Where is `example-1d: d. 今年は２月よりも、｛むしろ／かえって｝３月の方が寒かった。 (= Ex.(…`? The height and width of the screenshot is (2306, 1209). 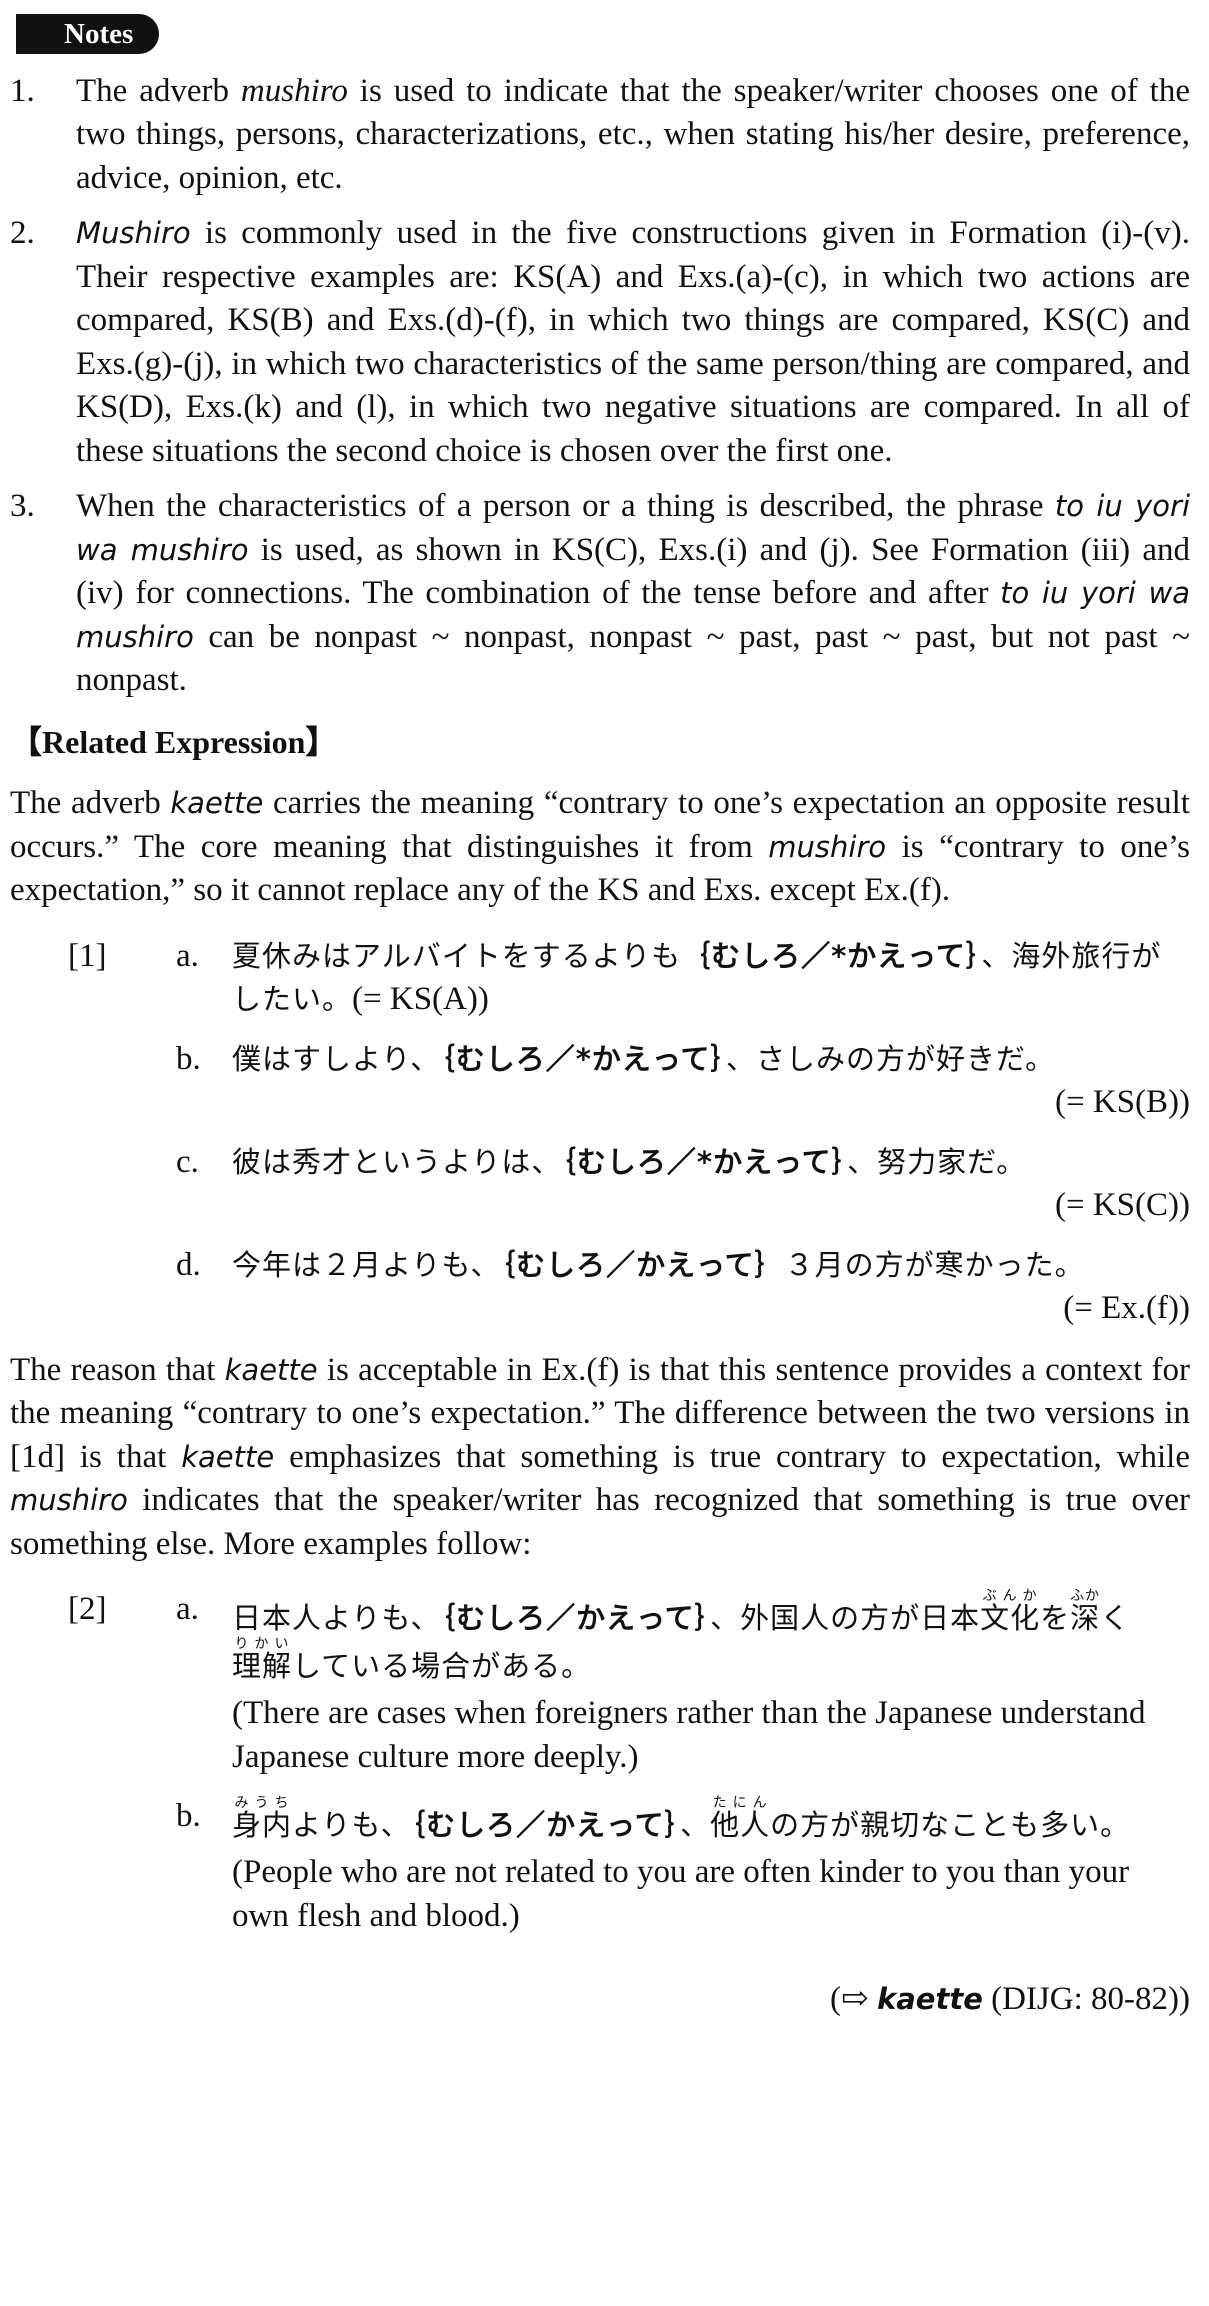
example-1d: d. 今年は２月よりも、｛むしろ／かえって｝３月の方が寒かった。 (= Ex.(… is located at coordinates (600, 1287).